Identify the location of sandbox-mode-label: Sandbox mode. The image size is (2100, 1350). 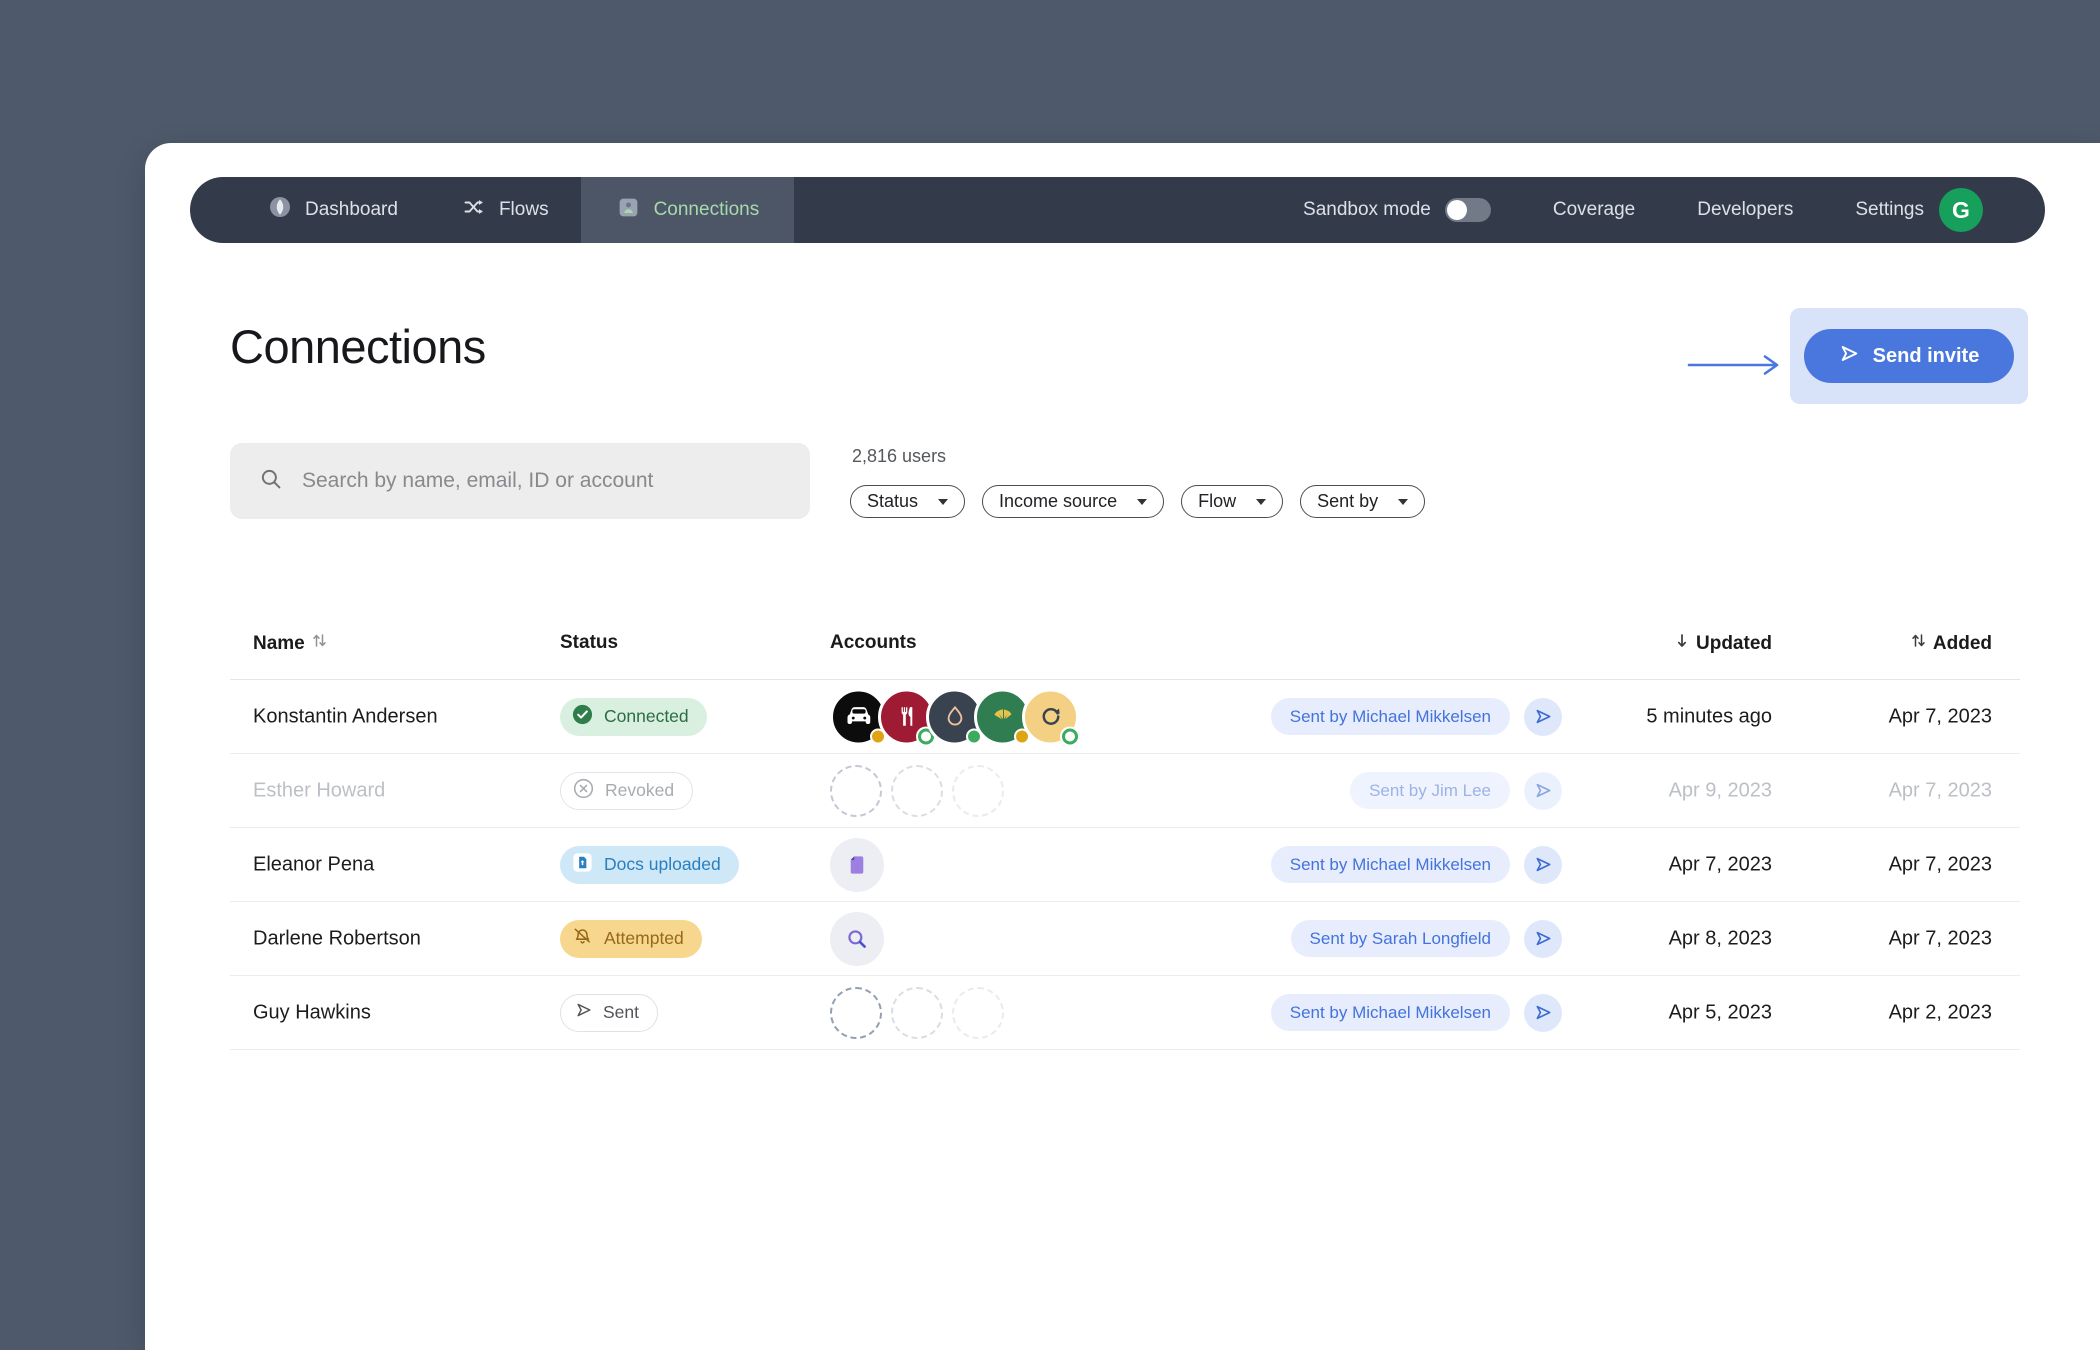
(1367, 209).